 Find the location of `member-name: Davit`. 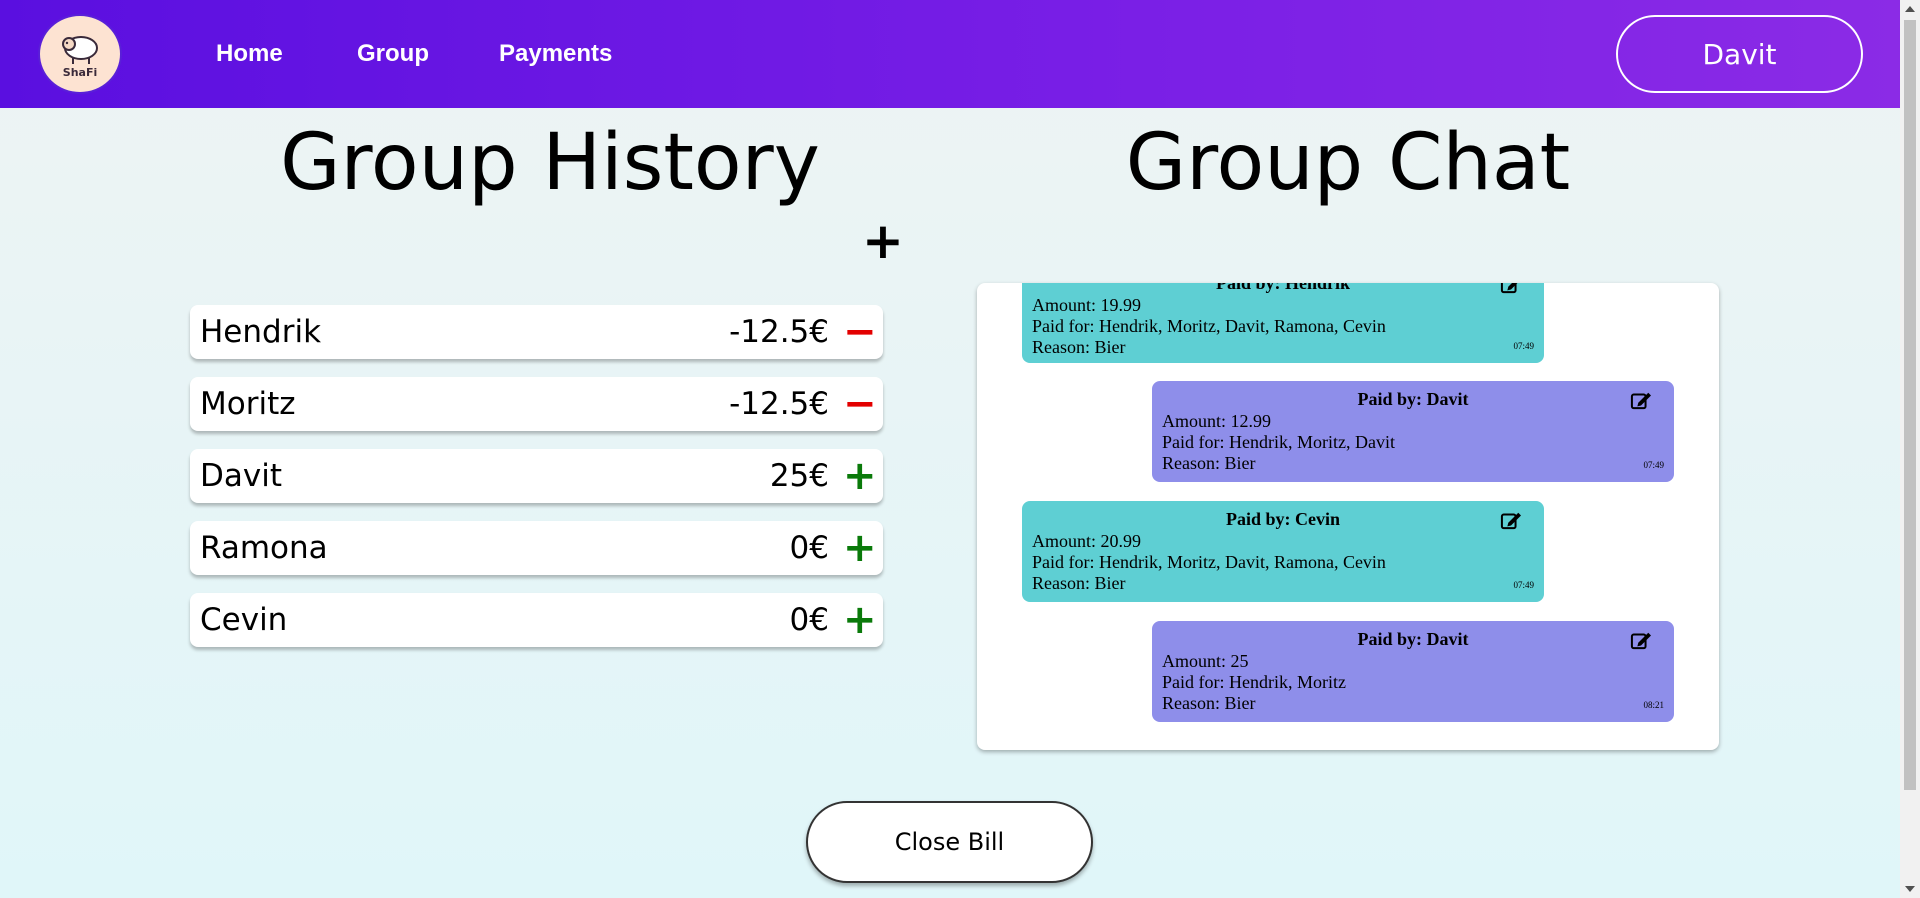

member-name: Davit is located at coordinates (241, 476).